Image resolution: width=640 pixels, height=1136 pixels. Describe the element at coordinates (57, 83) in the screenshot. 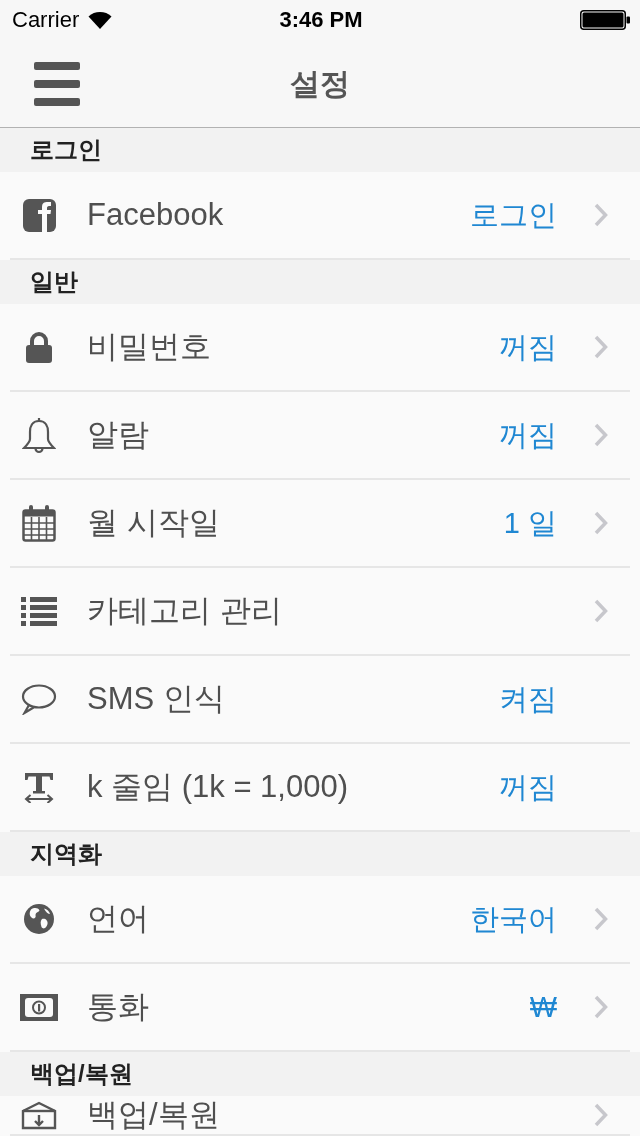

I see `menu-icon` at that location.